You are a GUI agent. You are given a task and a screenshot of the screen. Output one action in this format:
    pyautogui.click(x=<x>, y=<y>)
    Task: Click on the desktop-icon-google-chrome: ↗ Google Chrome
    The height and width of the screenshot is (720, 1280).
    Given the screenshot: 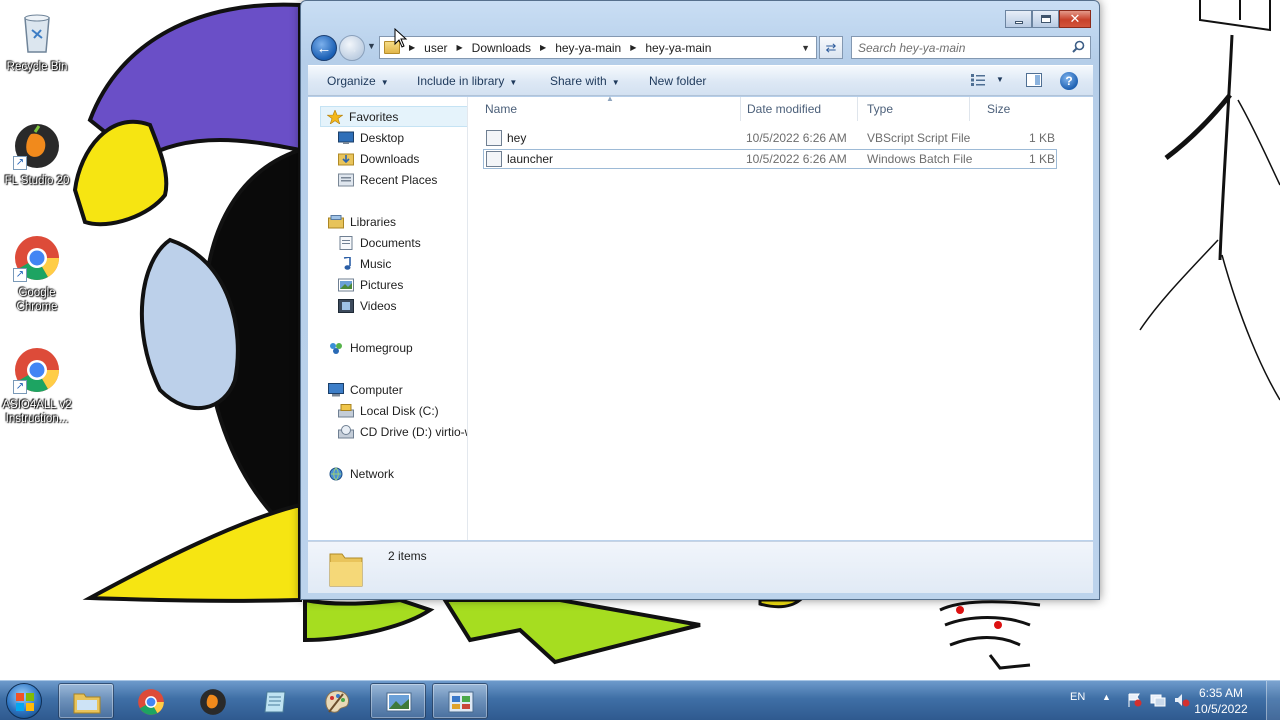 What is the action you would take?
    pyautogui.click(x=37, y=274)
    